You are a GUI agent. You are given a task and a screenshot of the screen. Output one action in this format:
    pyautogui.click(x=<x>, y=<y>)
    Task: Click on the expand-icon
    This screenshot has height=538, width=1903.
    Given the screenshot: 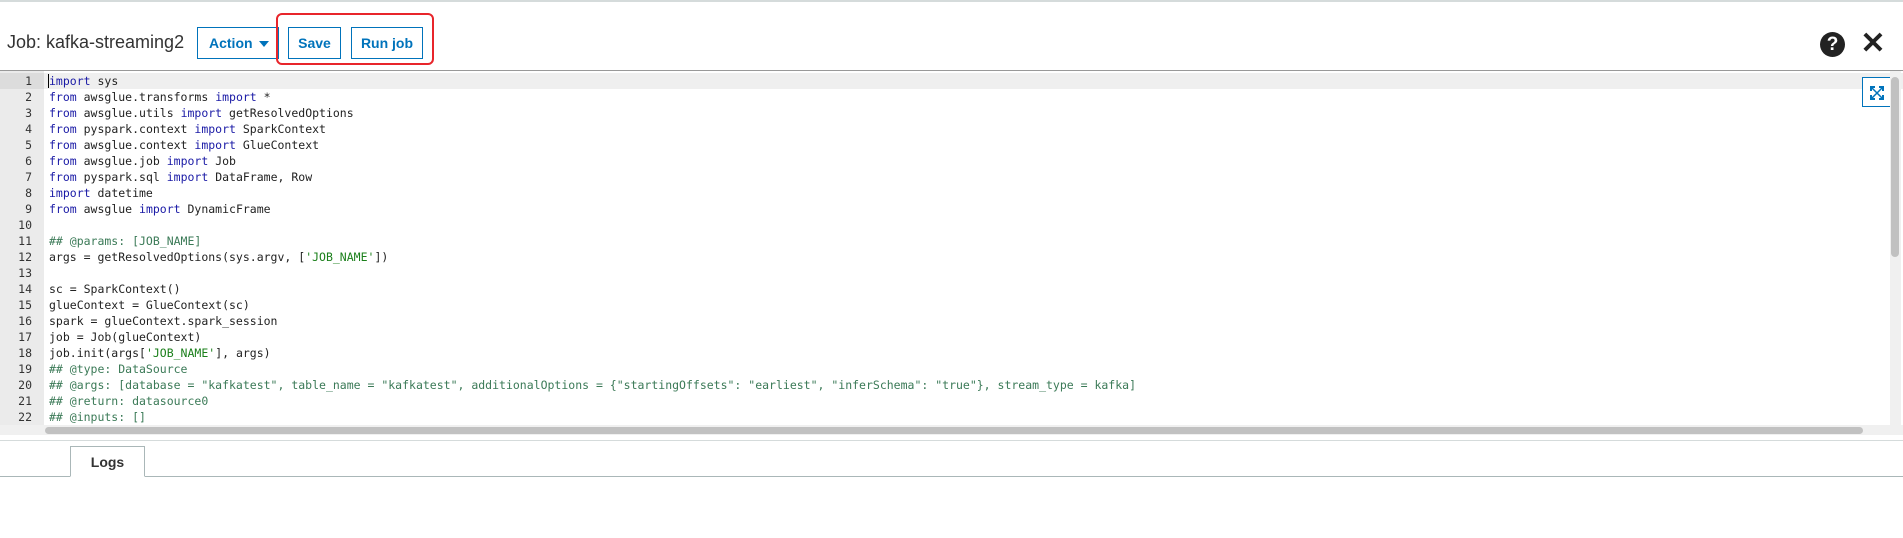 What is the action you would take?
    pyautogui.click(x=1877, y=93)
    